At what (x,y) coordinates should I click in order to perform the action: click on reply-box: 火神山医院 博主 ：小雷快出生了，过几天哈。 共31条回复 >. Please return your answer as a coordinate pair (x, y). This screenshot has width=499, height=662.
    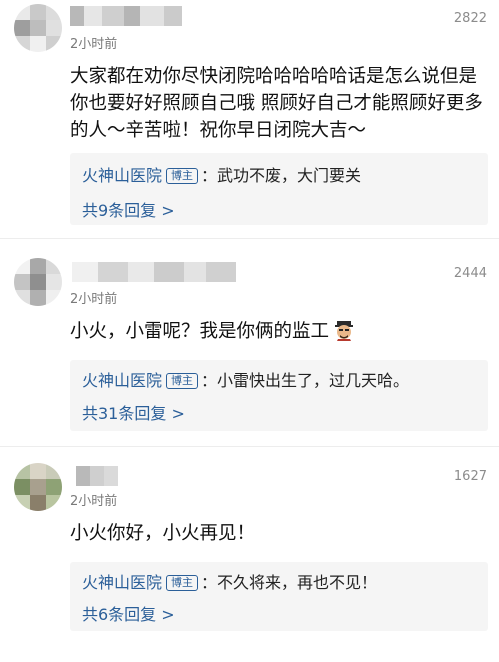
    Looking at the image, I should click on (279, 395).